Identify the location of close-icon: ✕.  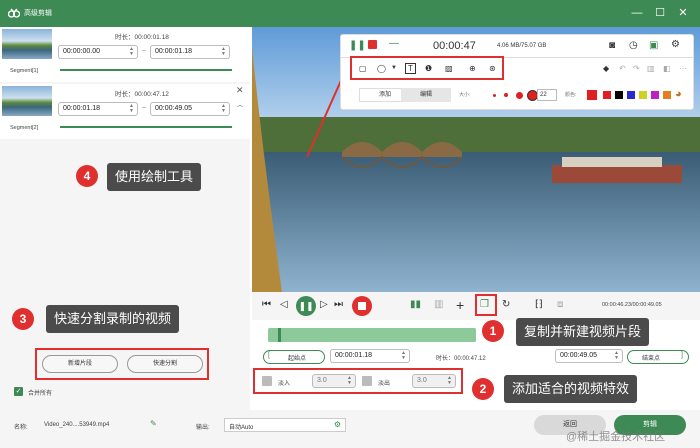
(683, 13).